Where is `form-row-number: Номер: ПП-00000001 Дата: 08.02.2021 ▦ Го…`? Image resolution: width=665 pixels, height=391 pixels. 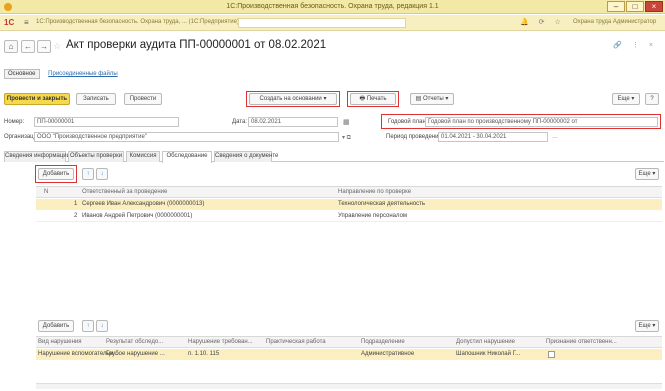 form-row-number: Номер: ПП-00000001 Дата: 08.02.2021 ▦ Го… is located at coordinates (332, 121).